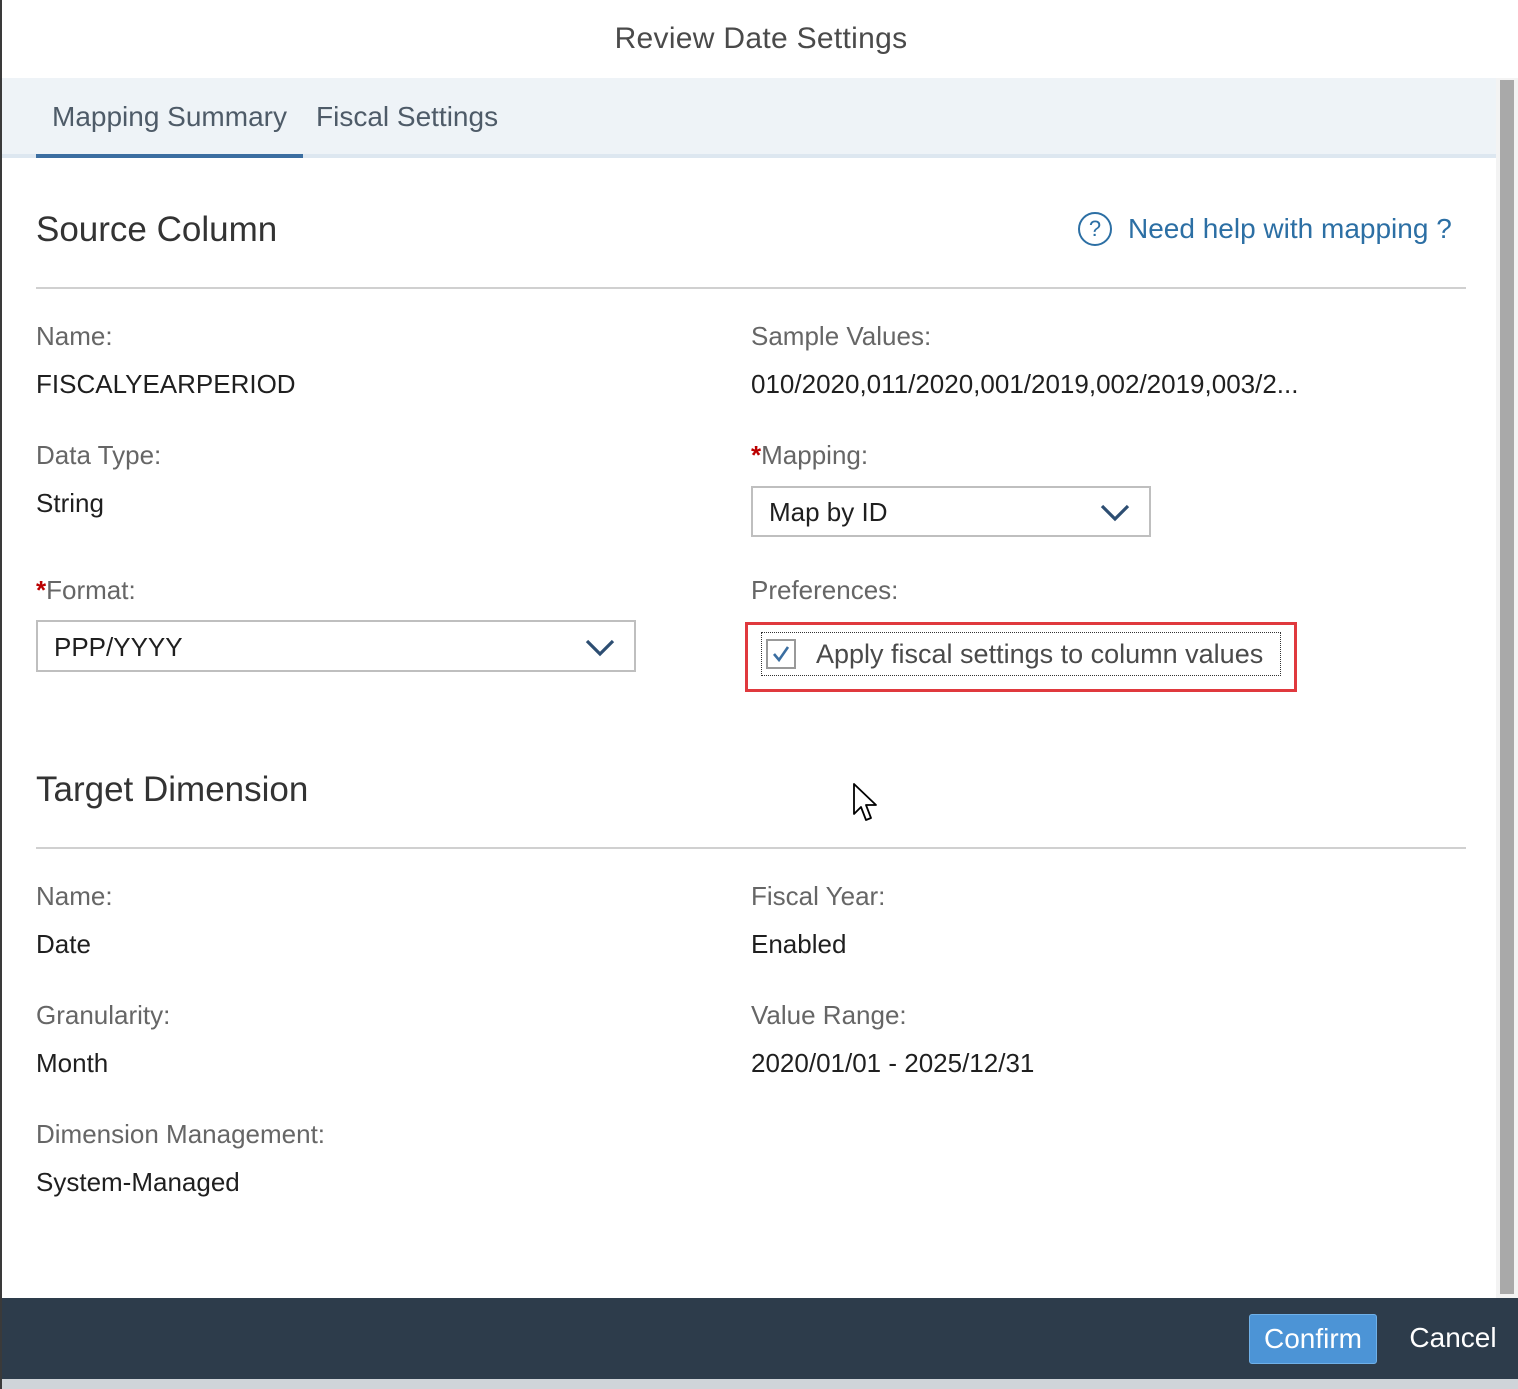 This screenshot has height=1389, width=1518. Describe the element at coordinates (172, 789) in the screenshot. I see `target-dimension-heading: Target Dimension` at that location.